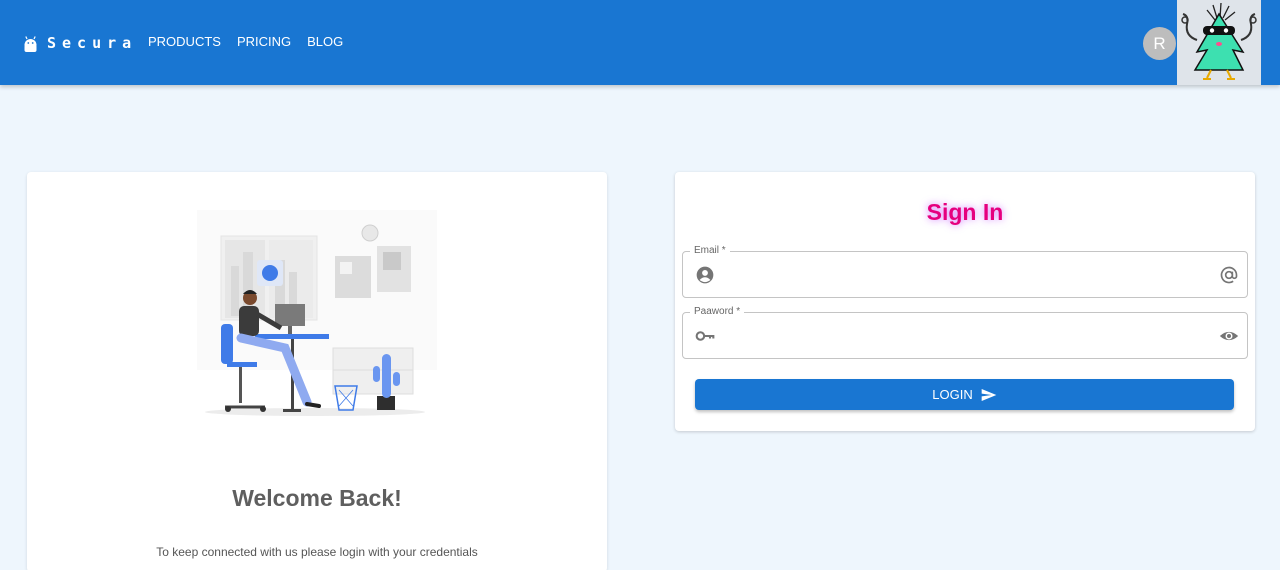 The height and width of the screenshot is (570, 1280). I want to click on welcome-title: Welcome Back!, so click(317, 498).